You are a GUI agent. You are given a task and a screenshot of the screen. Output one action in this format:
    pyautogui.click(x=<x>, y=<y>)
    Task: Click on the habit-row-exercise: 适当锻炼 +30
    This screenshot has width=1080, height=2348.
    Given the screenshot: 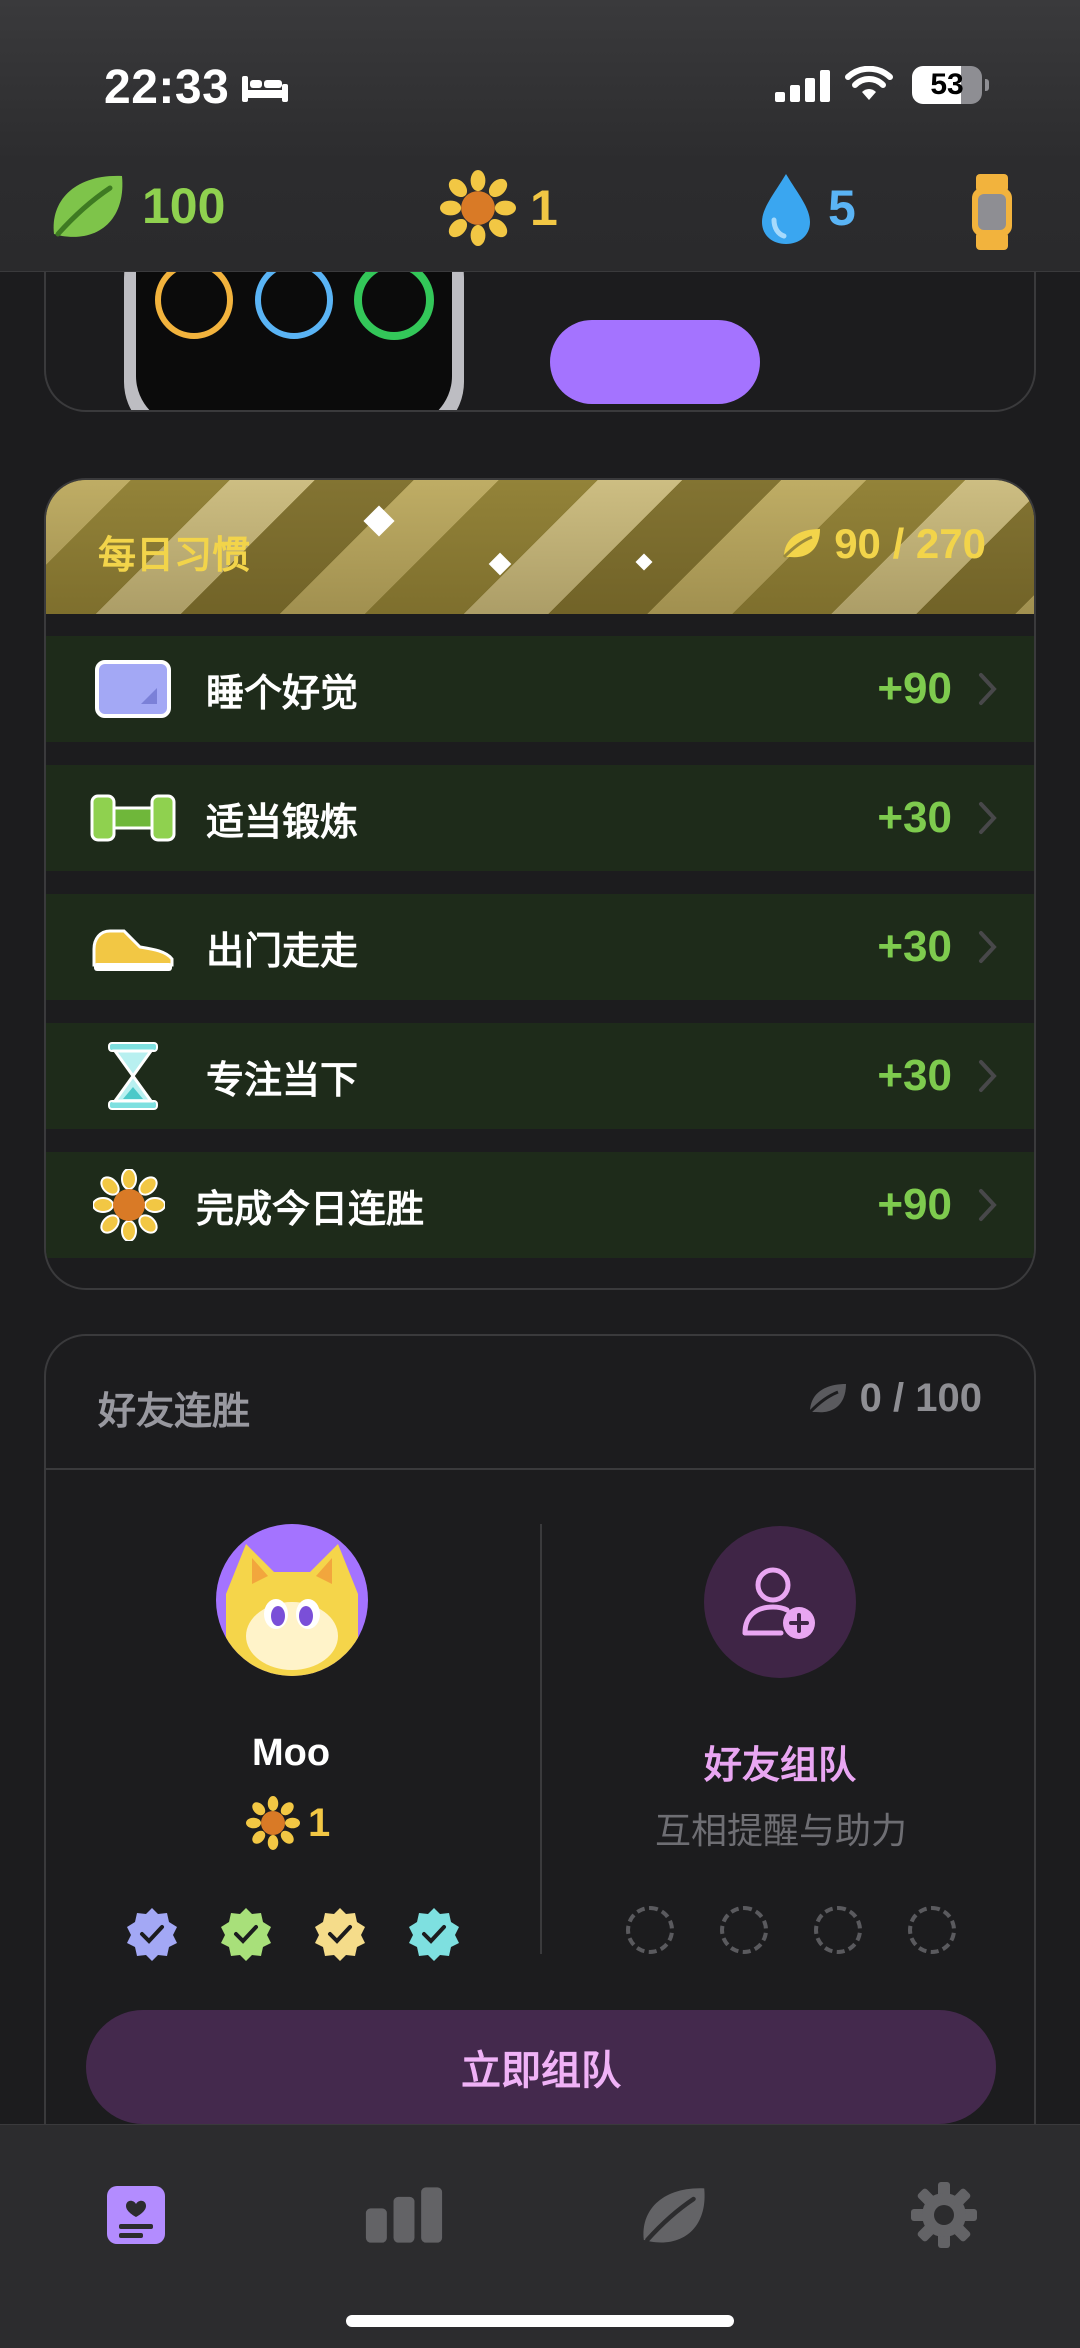 What is the action you would take?
    pyautogui.click(x=540, y=818)
    